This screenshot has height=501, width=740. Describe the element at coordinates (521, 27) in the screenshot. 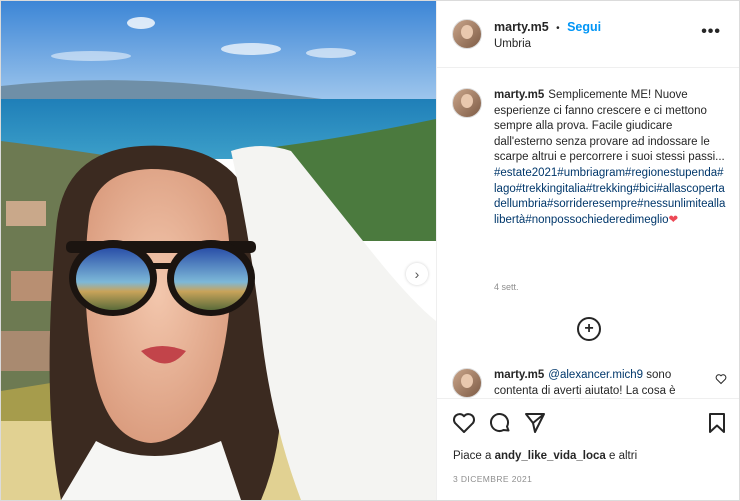

I see `post-username: marty.m5` at that location.